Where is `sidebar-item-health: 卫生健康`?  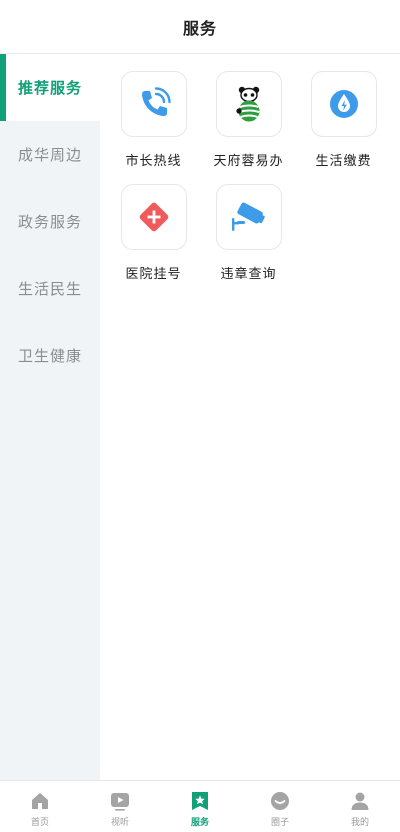
sidebar-item-health: 卫生健康 is located at coordinates (50, 355).